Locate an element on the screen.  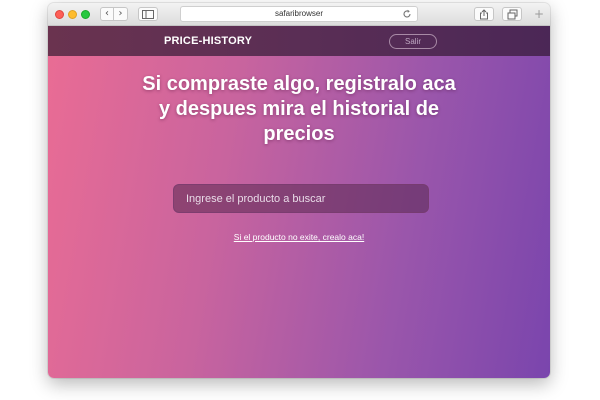
address-text: safaribrowser is located at coordinates (298, 13).